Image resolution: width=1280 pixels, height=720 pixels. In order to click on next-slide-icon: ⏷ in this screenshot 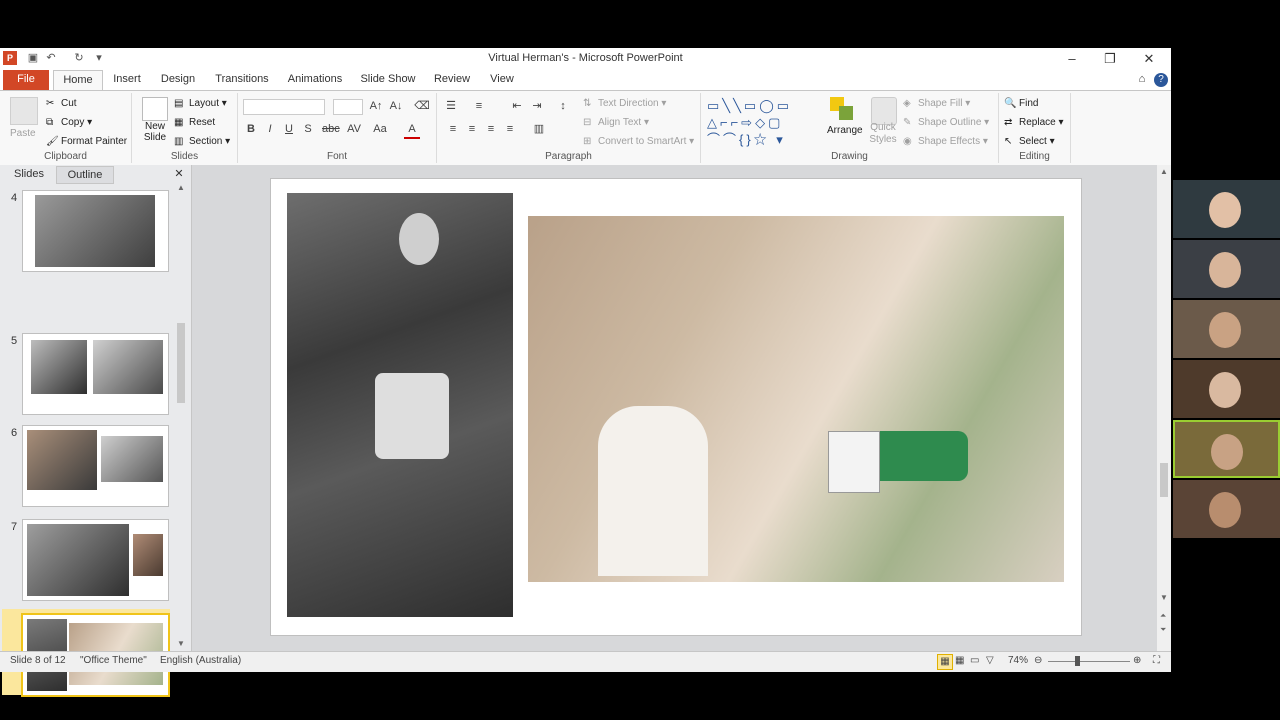, I will do `click(1163, 630)`.